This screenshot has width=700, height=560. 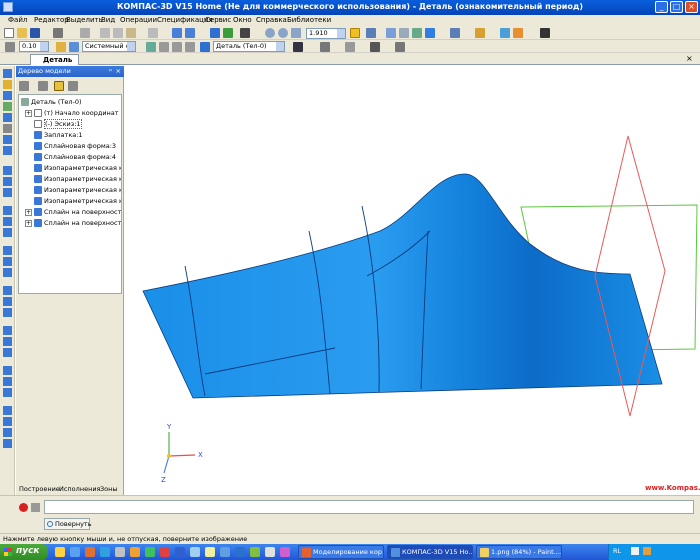 I want to click on menu-view: Вид, so click(x=108, y=20).